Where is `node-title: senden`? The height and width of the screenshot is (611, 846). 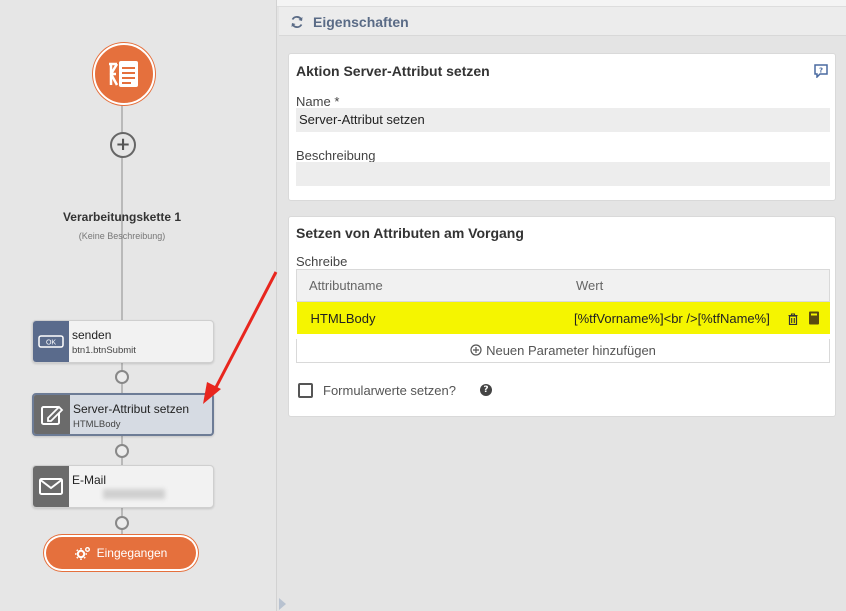 node-title: senden is located at coordinates (92, 335).